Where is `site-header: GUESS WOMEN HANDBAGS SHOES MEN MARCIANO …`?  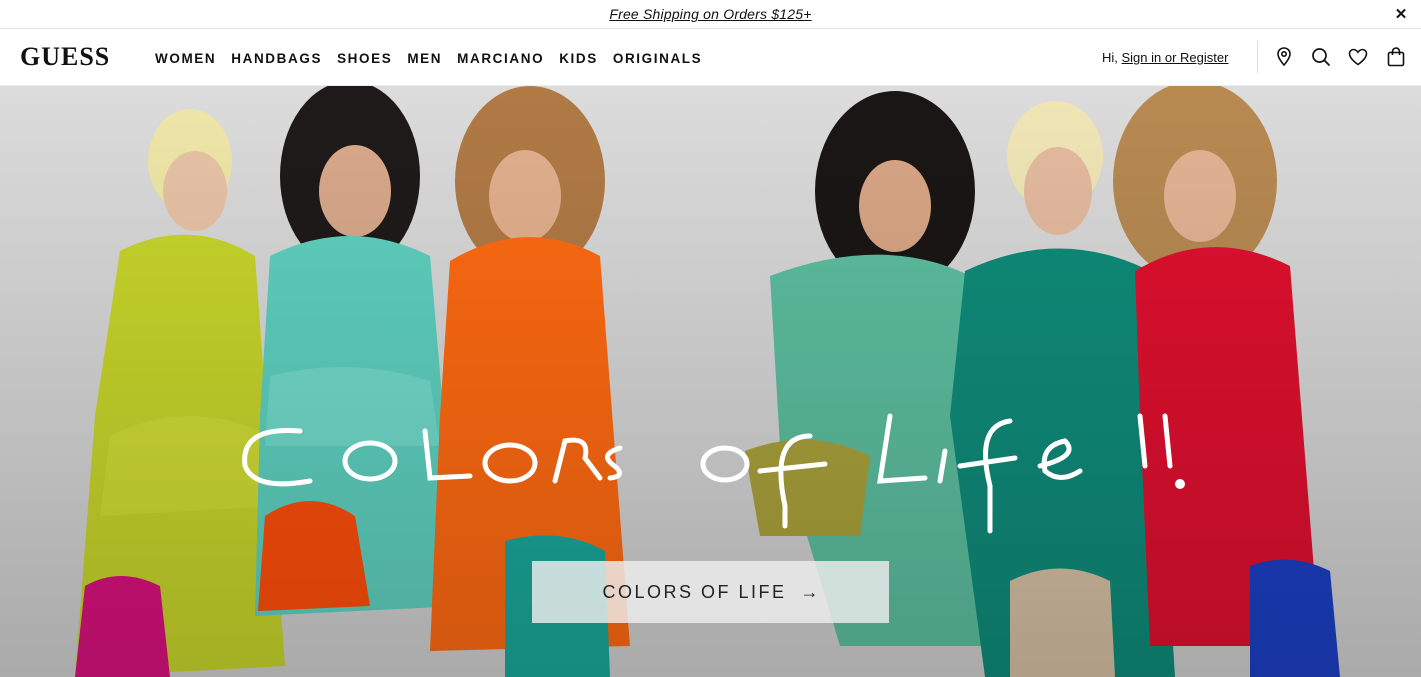
site-header: GUESS WOMEN HANDBAGS SHOES MEN MARCIANO … is located at coordinates (710, 58).